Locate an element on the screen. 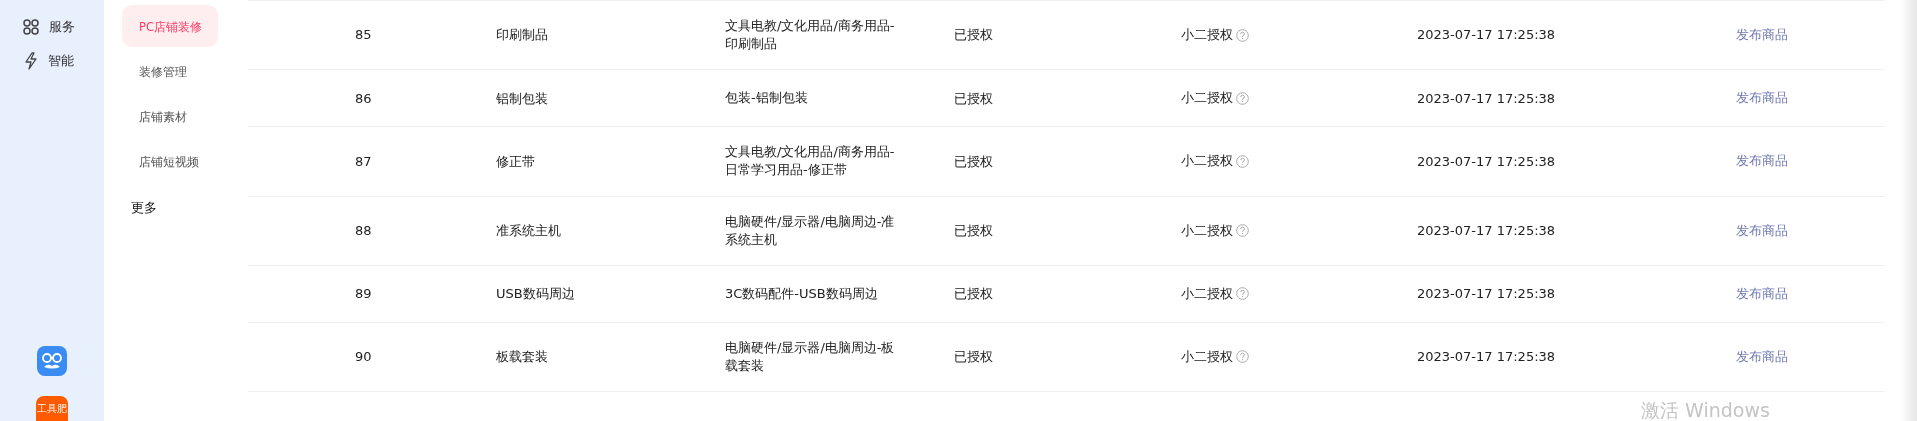 The height and width of the screenshot is (421, 1917). table-cell: 89 is located at coordinates (363, 293).